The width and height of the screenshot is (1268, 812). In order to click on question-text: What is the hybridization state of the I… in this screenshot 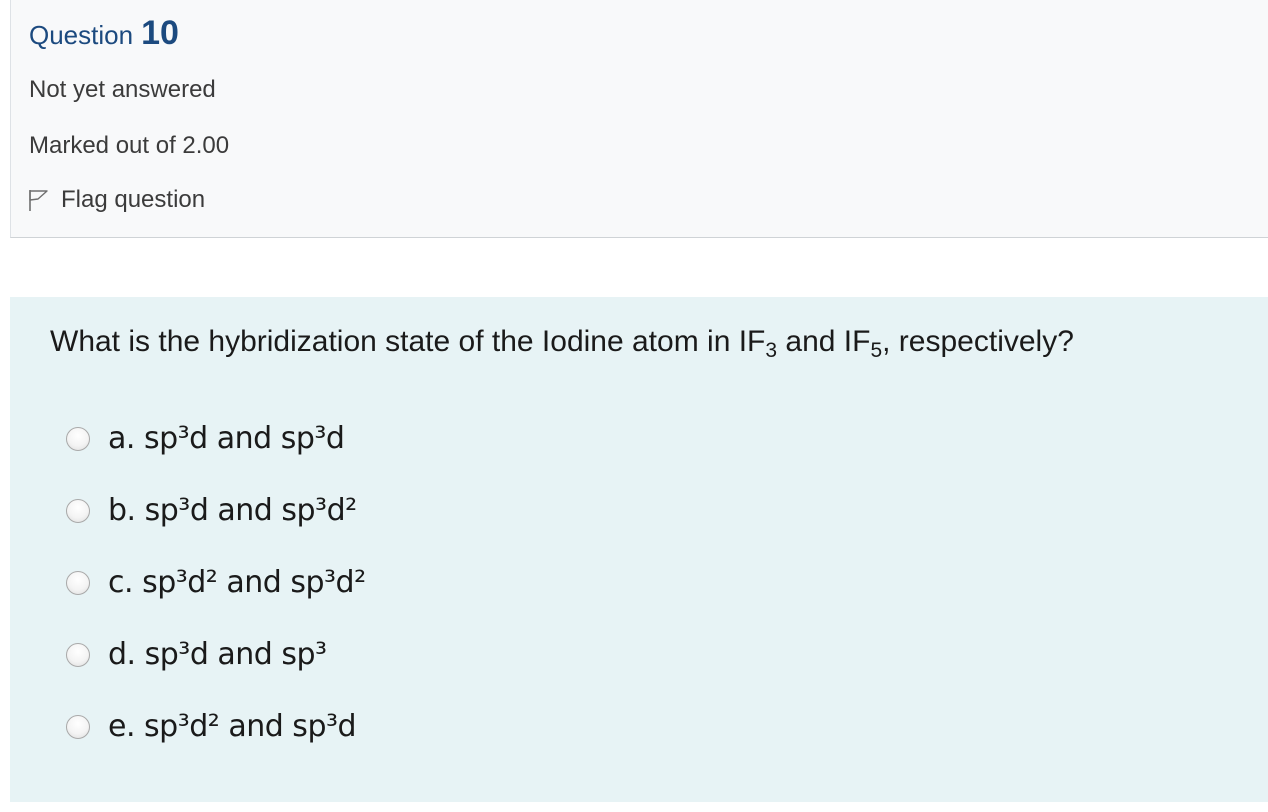, I will do `click(562, 344)`.